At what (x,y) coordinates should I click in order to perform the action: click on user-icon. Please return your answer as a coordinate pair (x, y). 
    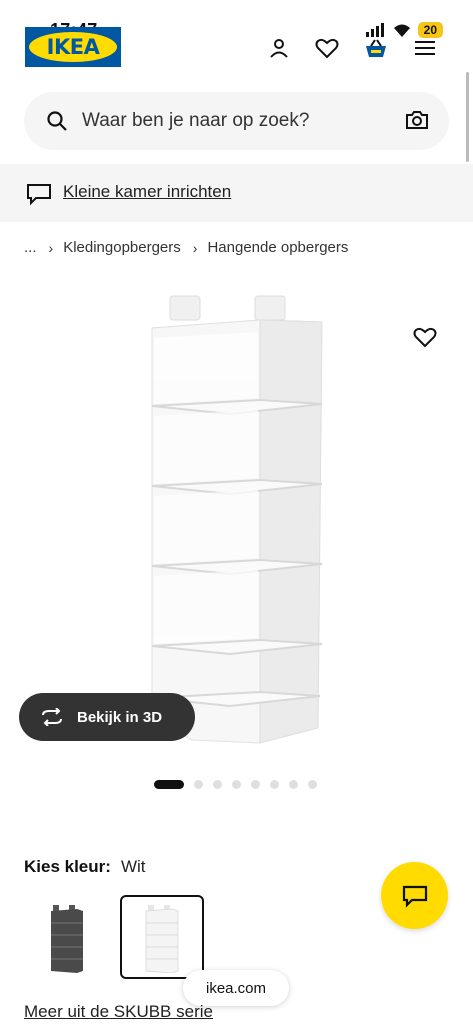
    Looking at the image, I should click on (279, 48).